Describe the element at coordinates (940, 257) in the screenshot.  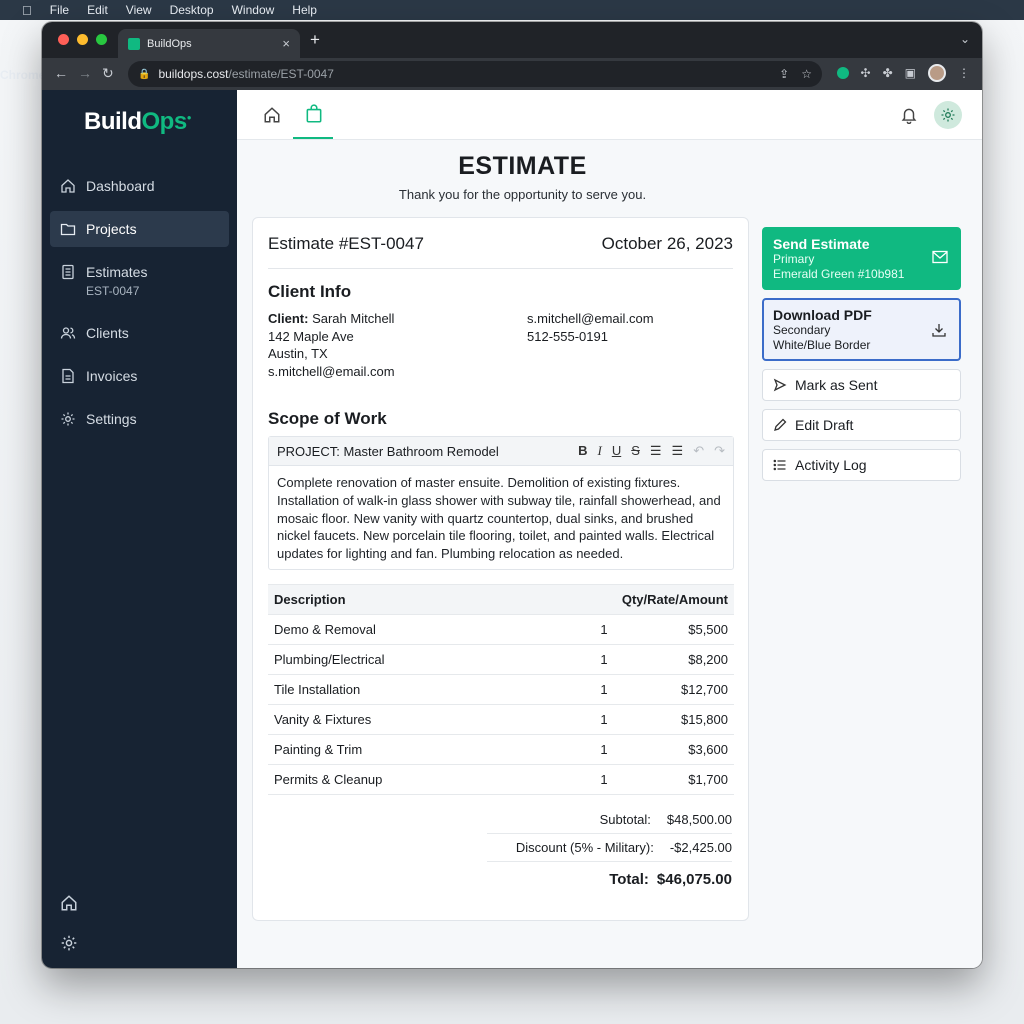
I see `envelope-icon` at that location.